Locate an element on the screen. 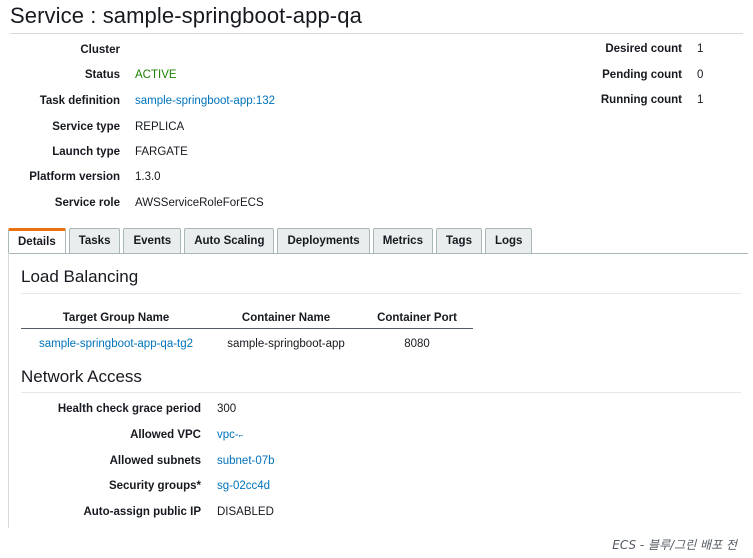  header-container-port: Container Port is located at coordinates (417, 318).